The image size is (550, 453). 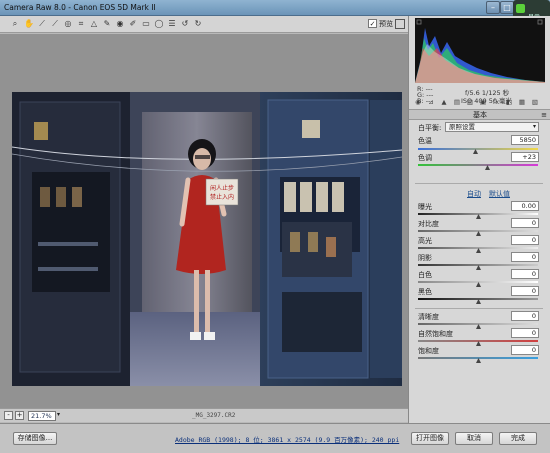 I want to click on targeted-adjustment-icon: ◎, so click(x=68, y=24).